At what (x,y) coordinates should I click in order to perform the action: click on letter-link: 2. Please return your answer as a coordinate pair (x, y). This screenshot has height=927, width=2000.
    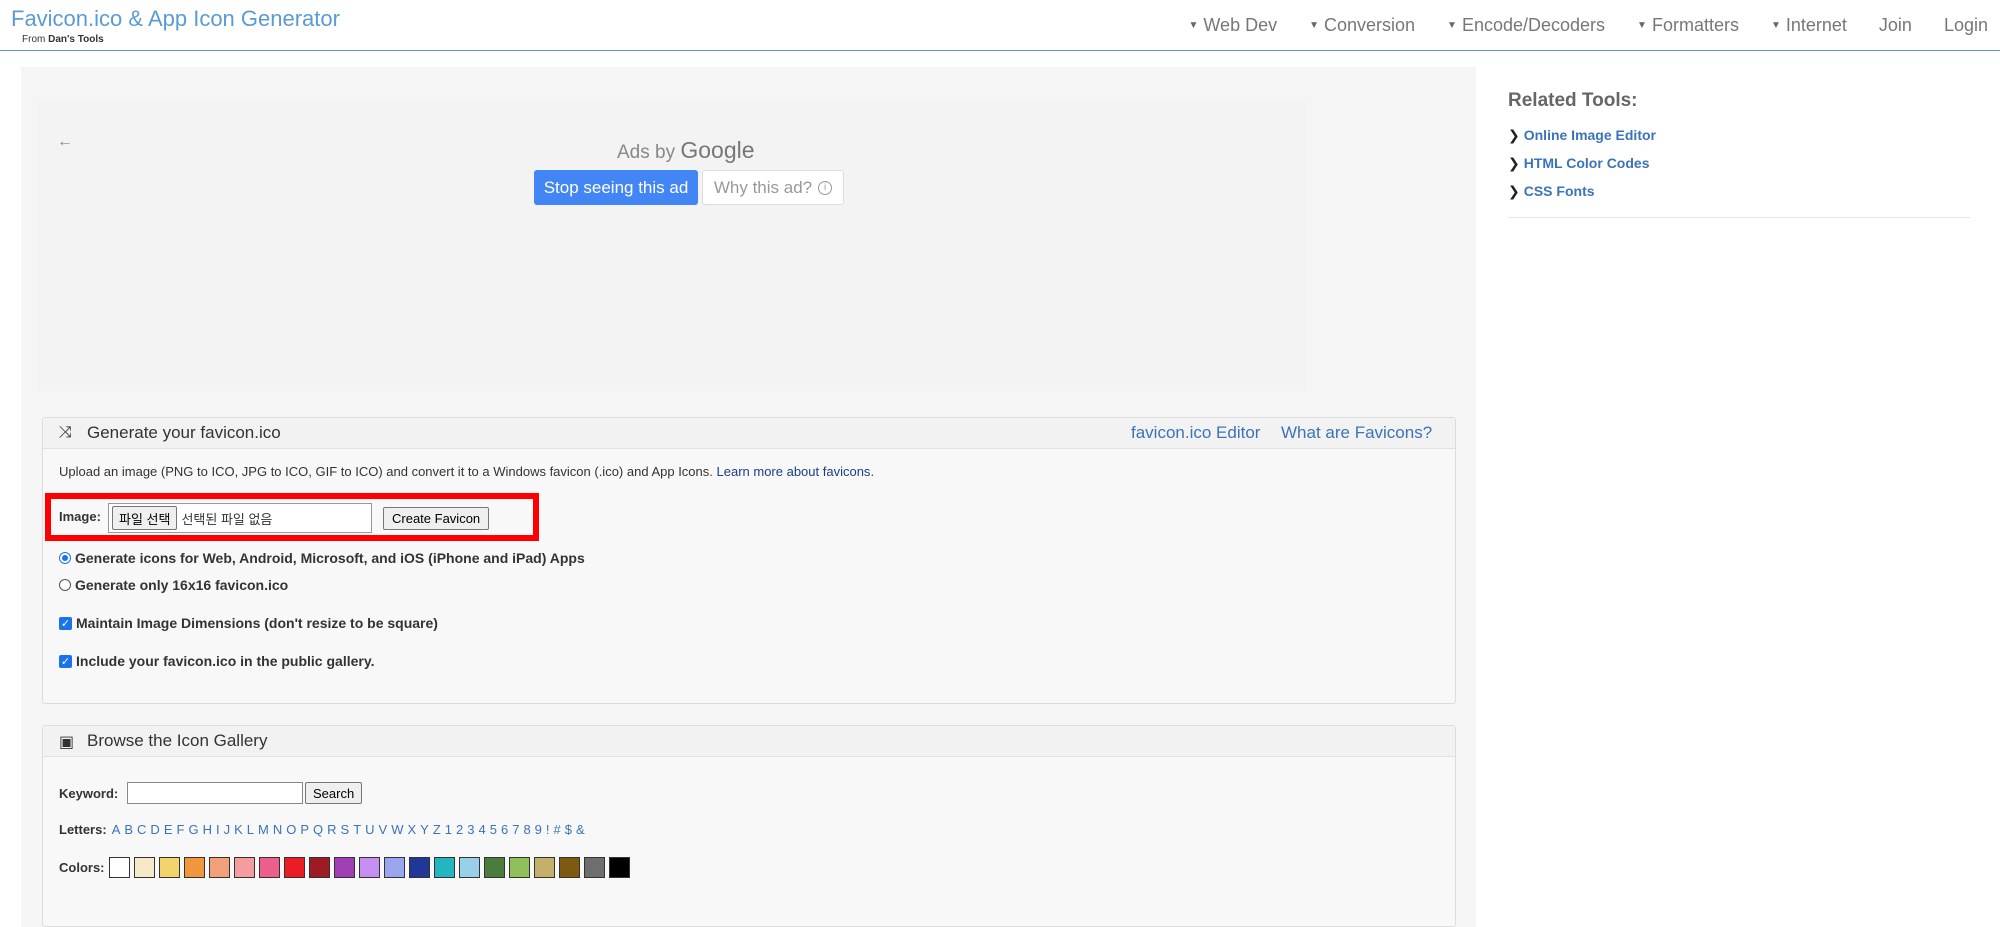
    Looking at the image, I should click on (459, 829).